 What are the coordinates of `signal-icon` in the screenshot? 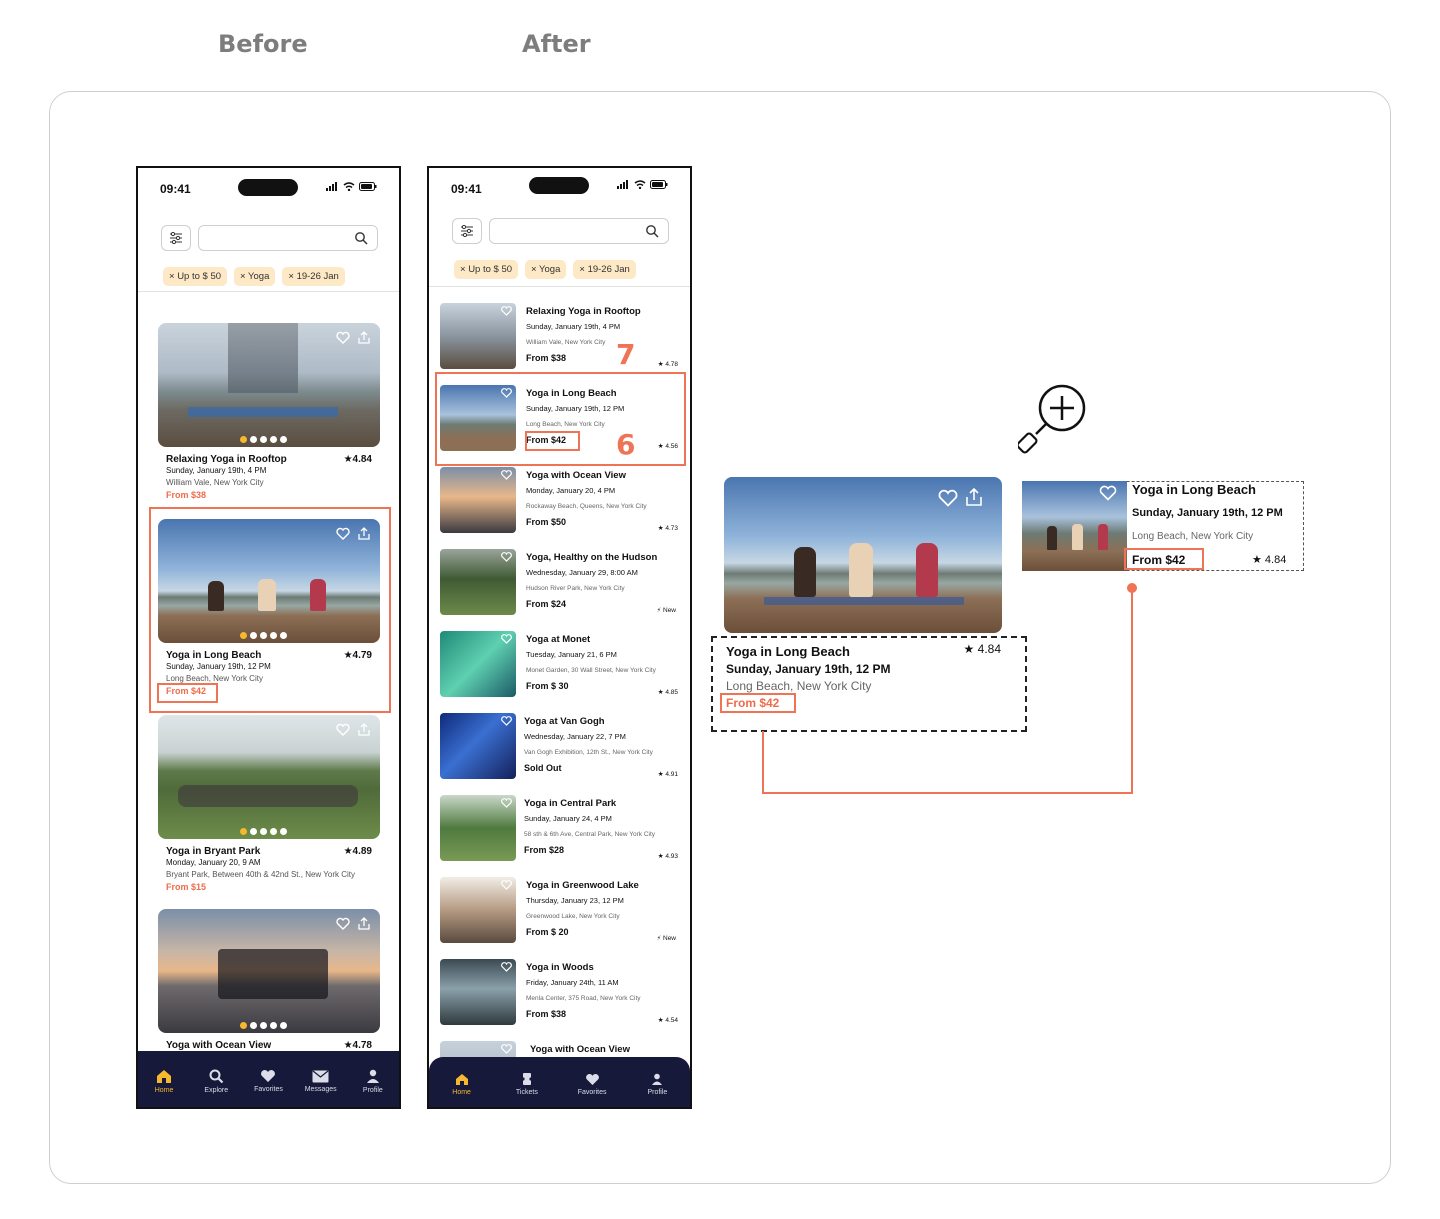 It's located at (622, 184).